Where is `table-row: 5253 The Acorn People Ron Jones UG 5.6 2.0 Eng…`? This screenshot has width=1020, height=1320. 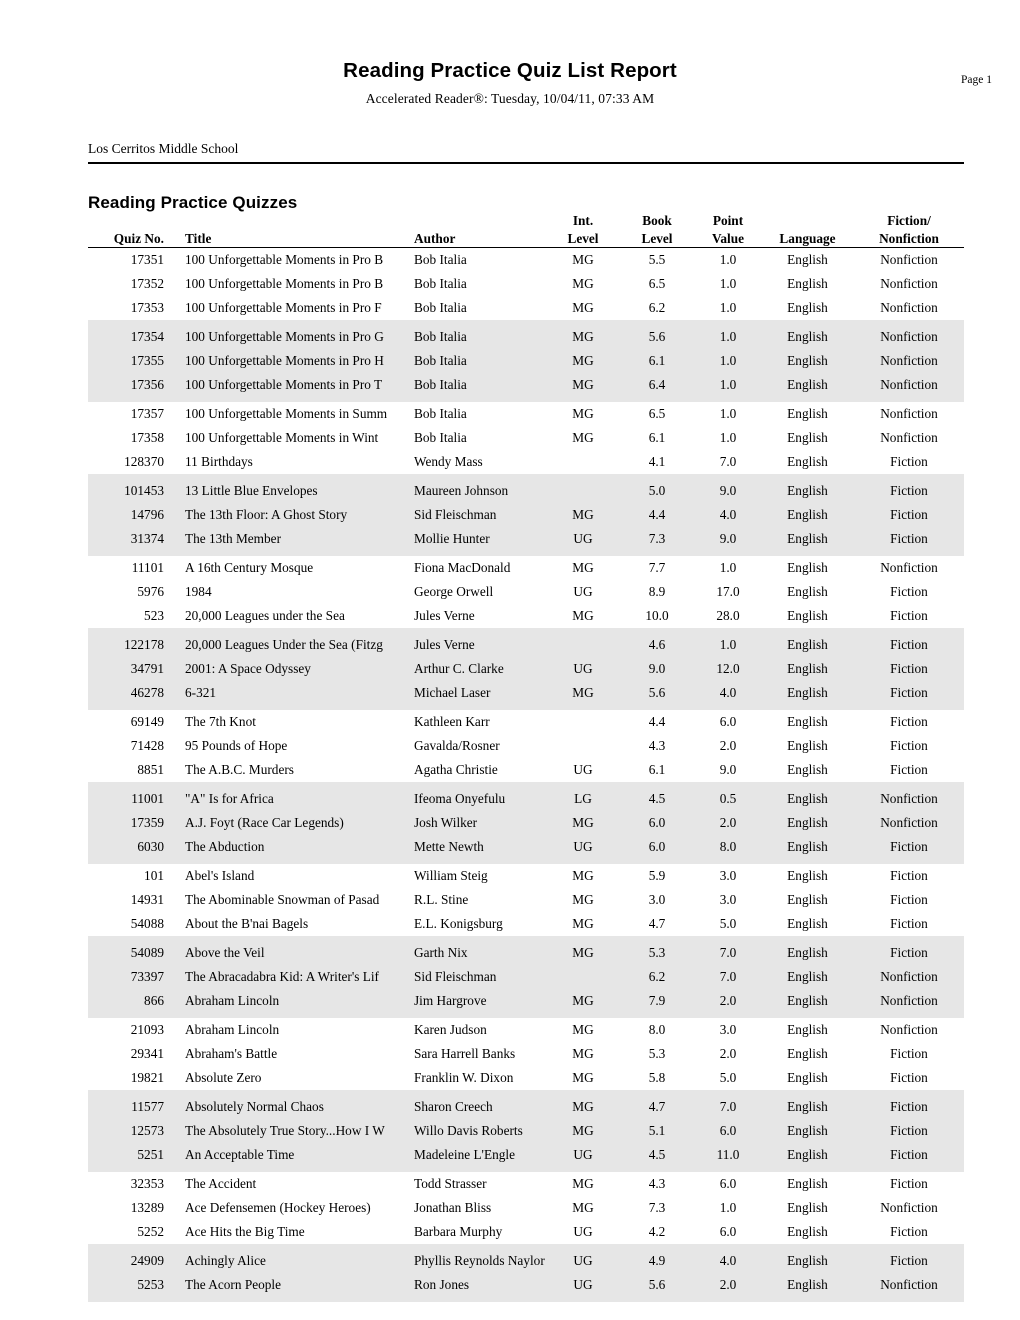 table-row: 5253 The Acorn People Ron Jones UG 5.6 2.0 Eng… is located at coordinates (526, 1285).